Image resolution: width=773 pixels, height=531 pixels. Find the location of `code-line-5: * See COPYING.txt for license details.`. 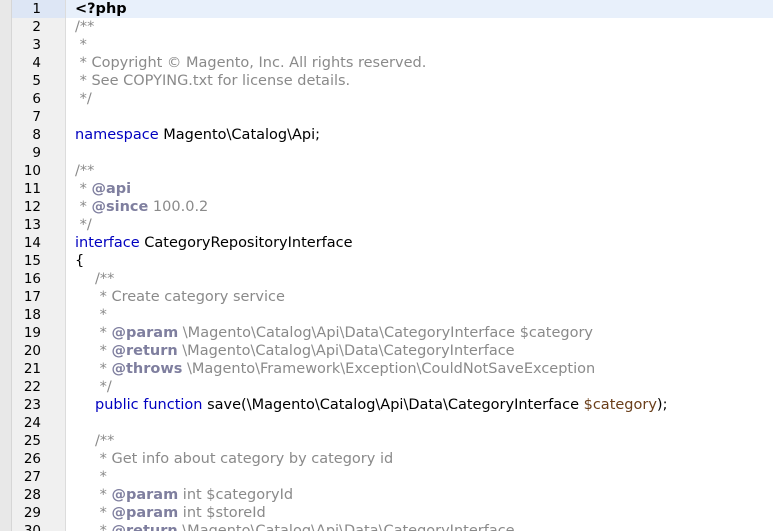

code-line-5: * See COPYING.txt for license details. is located at coordinates (419, 81).